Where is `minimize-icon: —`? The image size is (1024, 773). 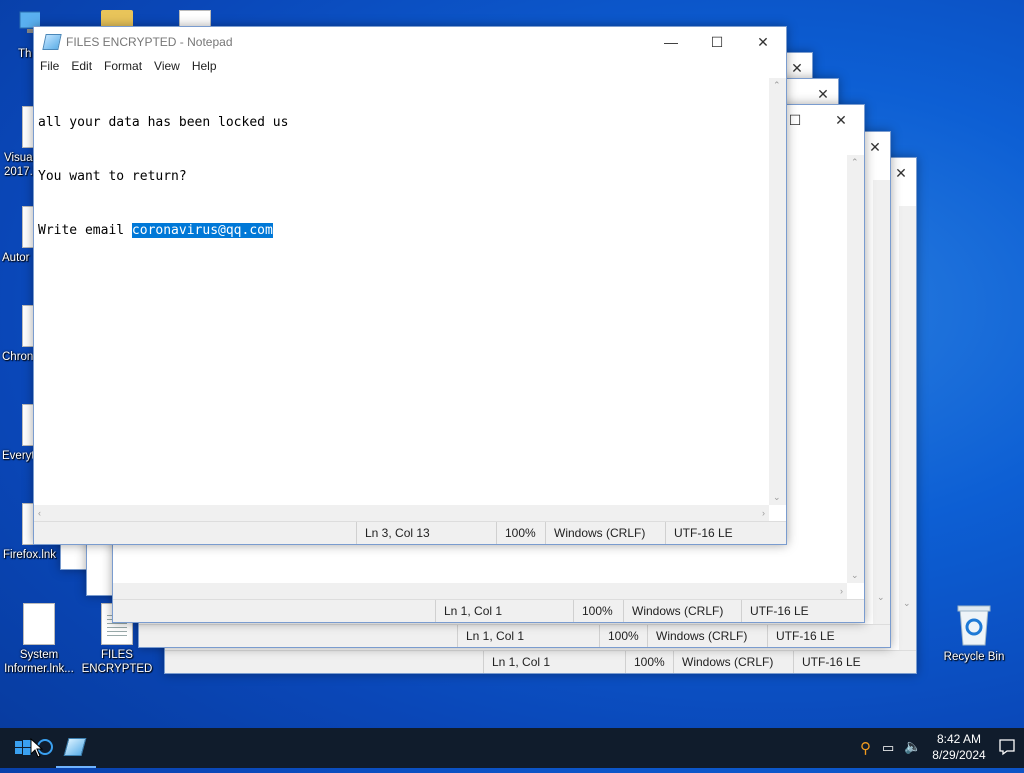
minimize-icon: — is located at coordinates (671, 42).